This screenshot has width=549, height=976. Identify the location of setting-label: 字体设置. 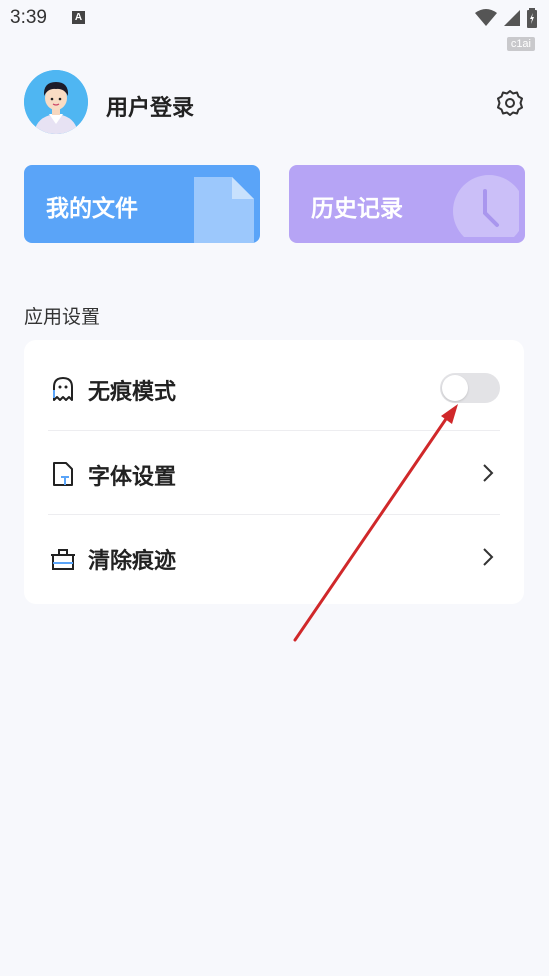
(132, 477).